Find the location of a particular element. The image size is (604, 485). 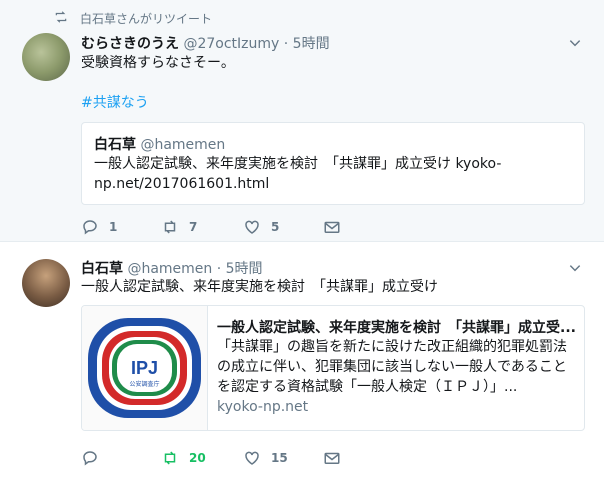

quoted-tweet-header: 白石草 @hamemen is located at coordinates (159, 144).